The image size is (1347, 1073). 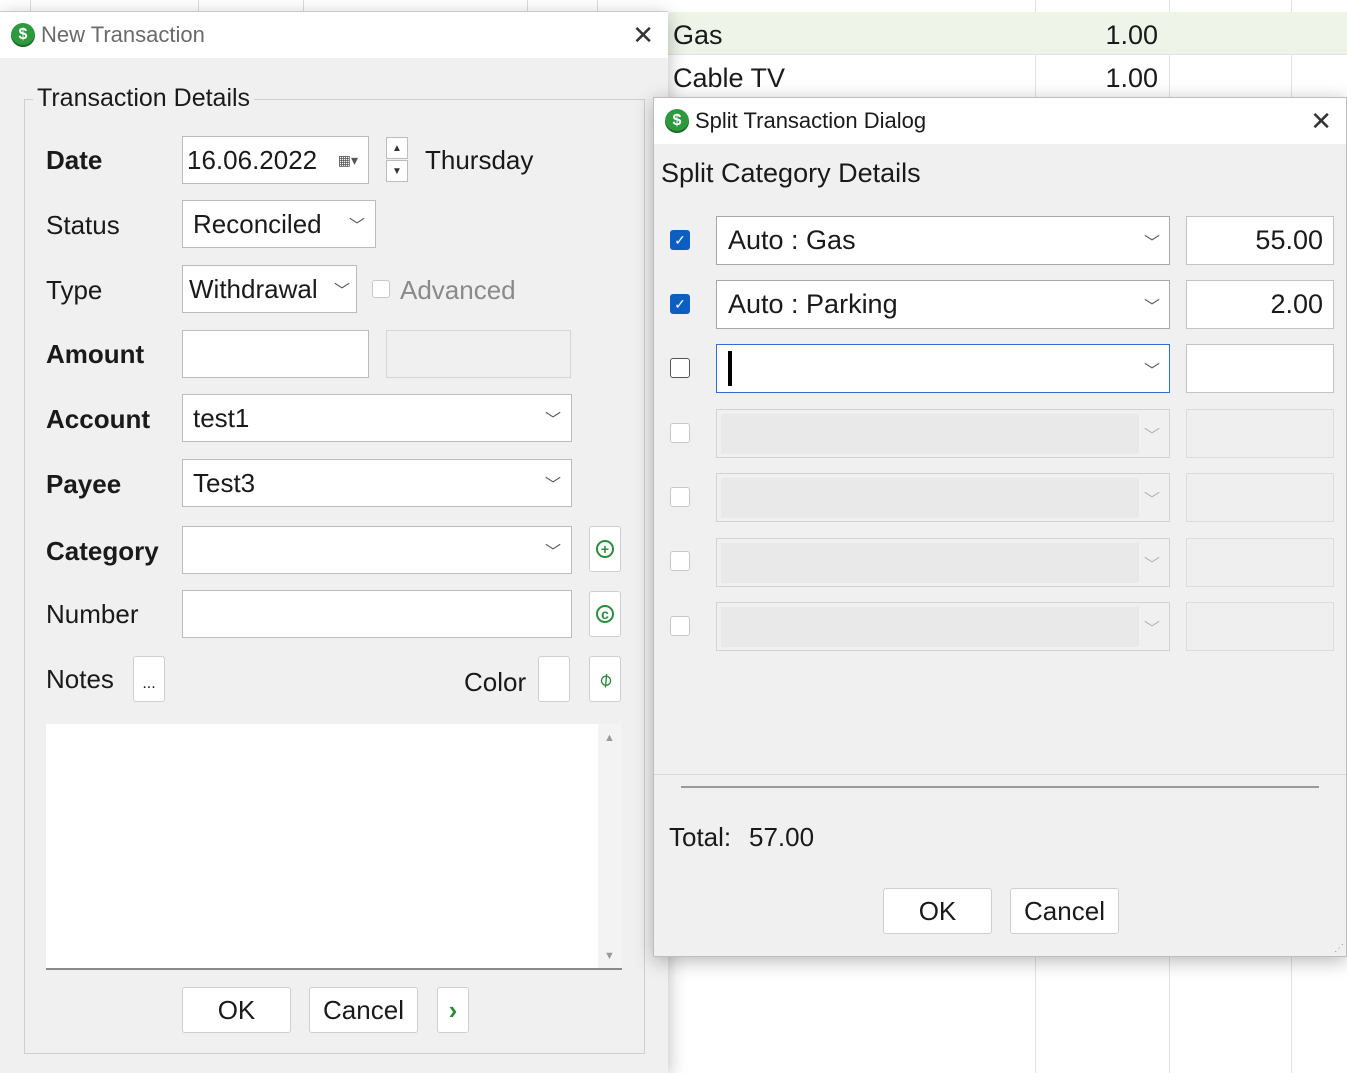 What do you see at coordinates (1000, 121) in the screenshot?
I see `titlebar: $ Split Transaction Dialog ✕` at bounding box center [1000, 121].